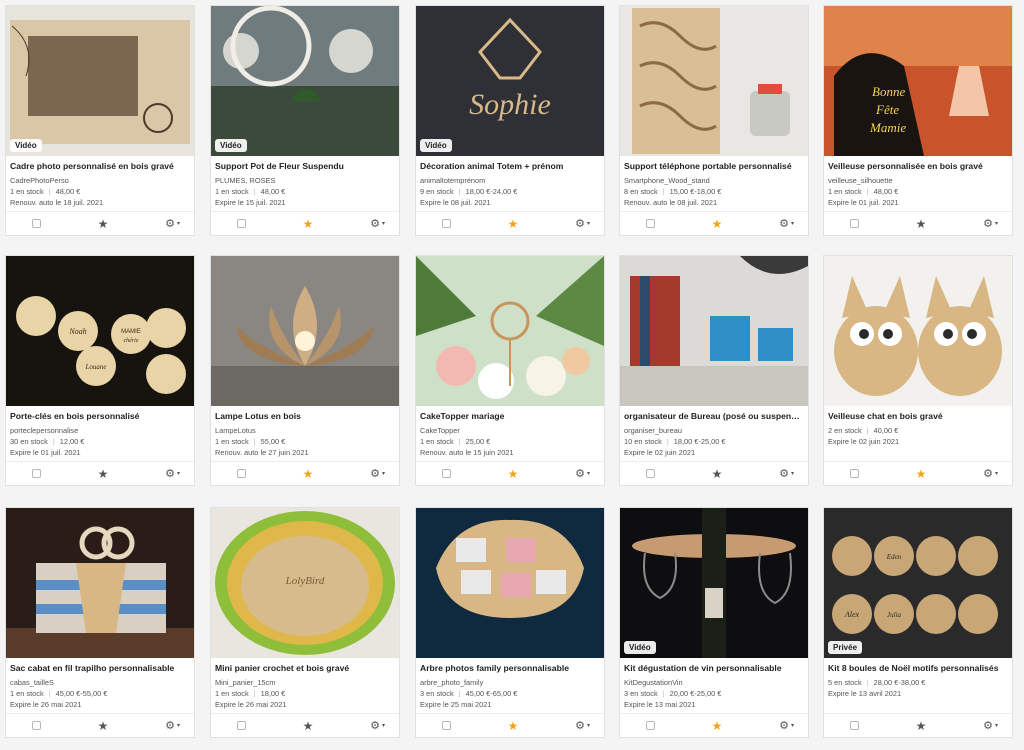  I want to click on listing-renewal: Renouv. auto le 08 juil. 2021, so click(671, 202).